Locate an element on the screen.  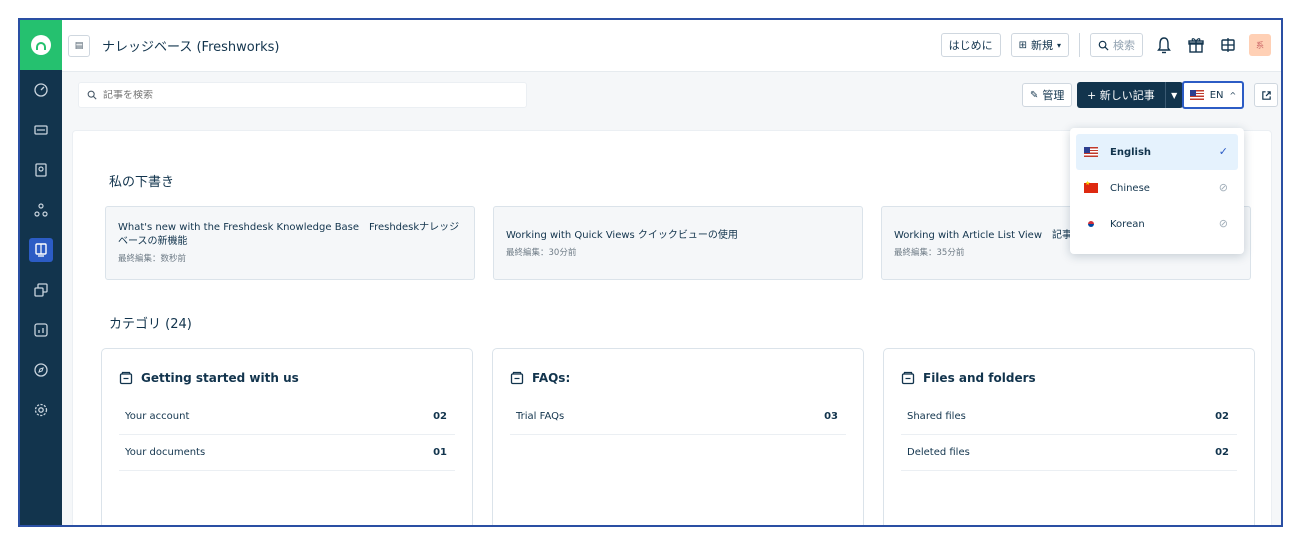
top-bar: ▤ ナレッジベース (Freshworks) はじめに ⊞ 新規 ▾ 検索 系 is located at coordinates (671, 46).